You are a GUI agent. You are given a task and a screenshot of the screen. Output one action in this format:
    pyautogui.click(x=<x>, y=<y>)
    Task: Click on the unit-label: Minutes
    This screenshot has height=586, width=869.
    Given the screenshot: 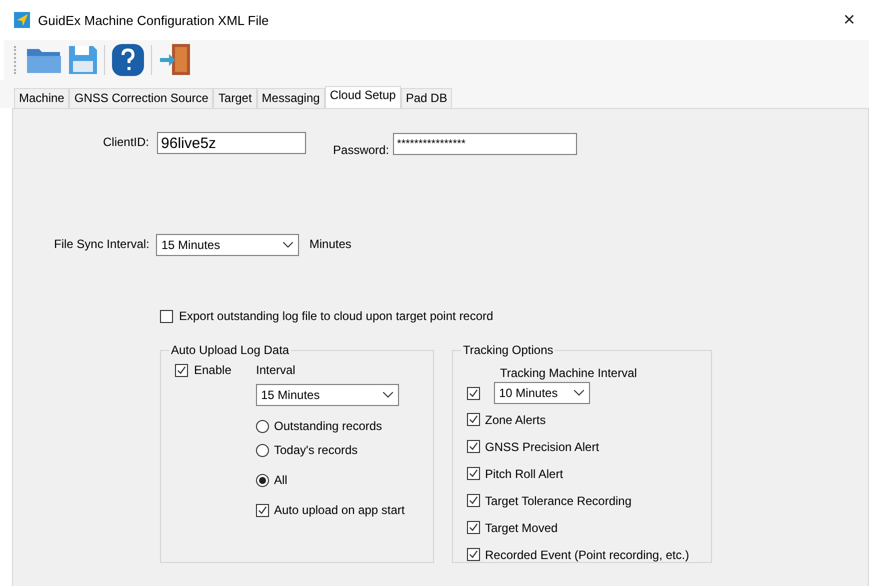 What is the action you would take?
    pyautogui.click(x=330, y=244)
    